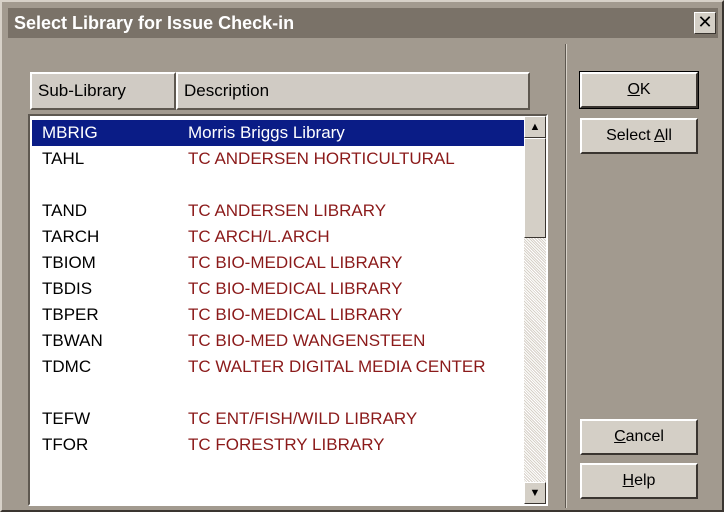 This screenshot has height=512, width=724. I want to click on list-item: TBWAN TC BIO-MED WANGENSTEEN, so click(279, 341).